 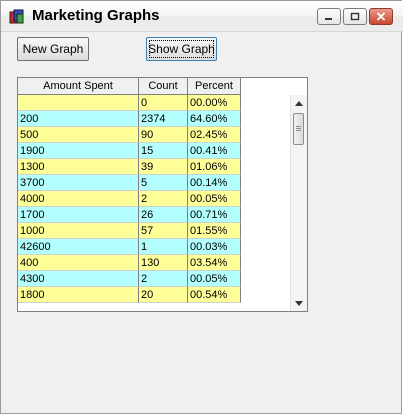 What do you see at coordinates (214, 295) in the screenshot?
I see `cell-percent: 00.54%` at bounding box center [214, 295].